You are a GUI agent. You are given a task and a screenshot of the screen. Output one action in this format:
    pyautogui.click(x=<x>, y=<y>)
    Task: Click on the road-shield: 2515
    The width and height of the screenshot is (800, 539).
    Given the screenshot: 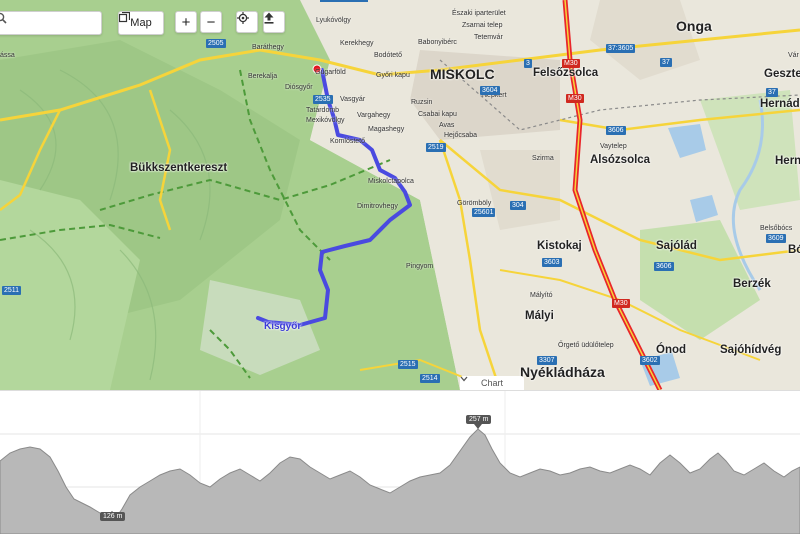 What is the action you would take?
    pyautogui.click(x=408, y=364)
    